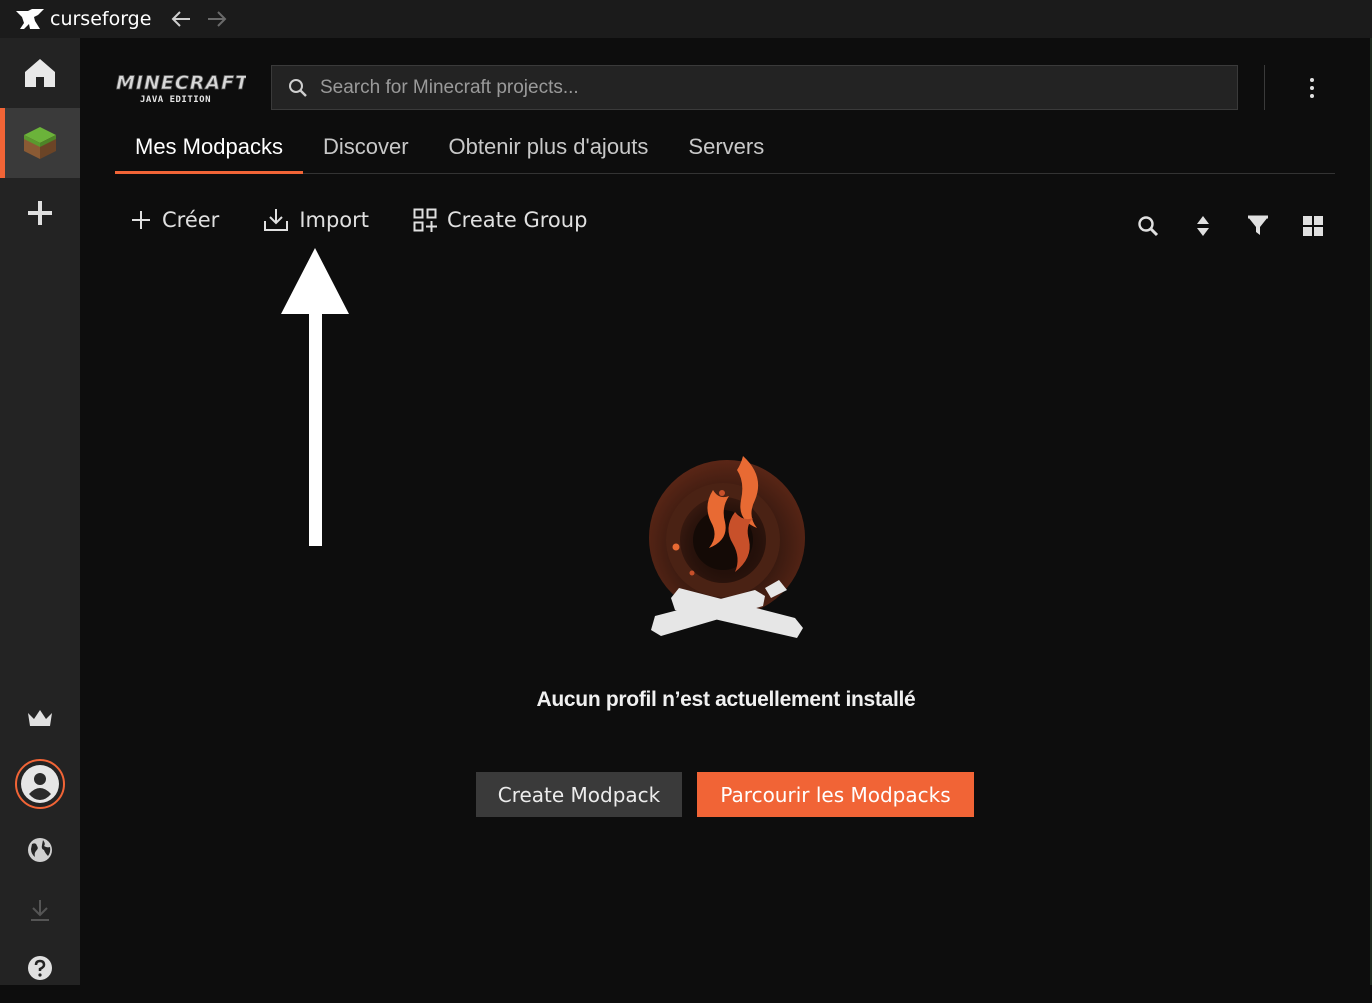 This screenshot has width=1372, height=1003. What do you see at coordinates (175, 99) in the screenshot?
I see `minecraft-logo-subtitle: JAVA EDITION` at bounding box center [175, 99].